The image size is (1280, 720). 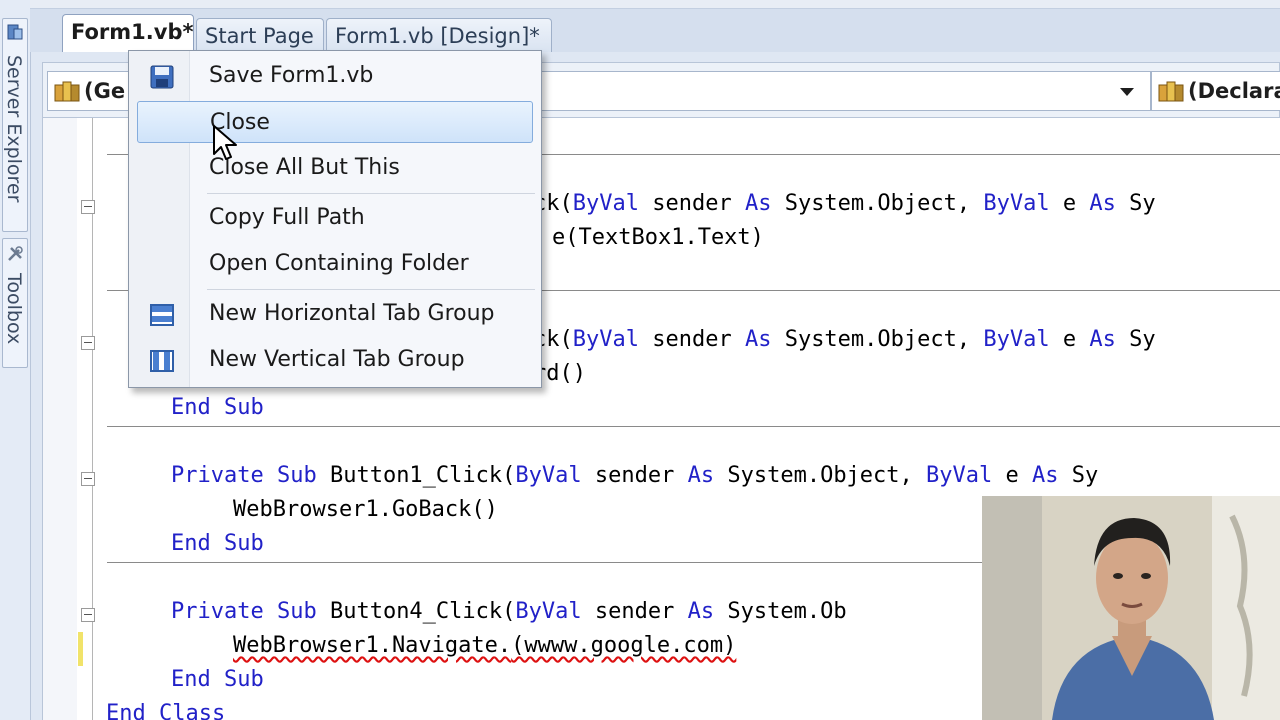 What do you see at coordinates (67, 91) in the screenshot?
I see `class-icon` at bounding box center [67, 91].